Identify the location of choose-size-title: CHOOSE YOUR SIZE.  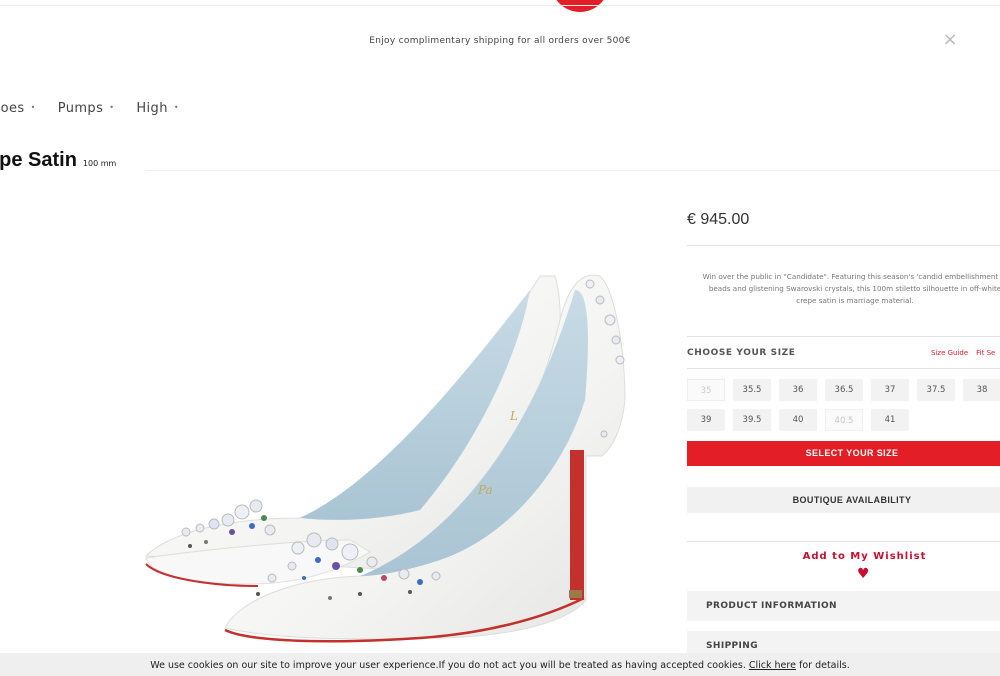
(741, 353).